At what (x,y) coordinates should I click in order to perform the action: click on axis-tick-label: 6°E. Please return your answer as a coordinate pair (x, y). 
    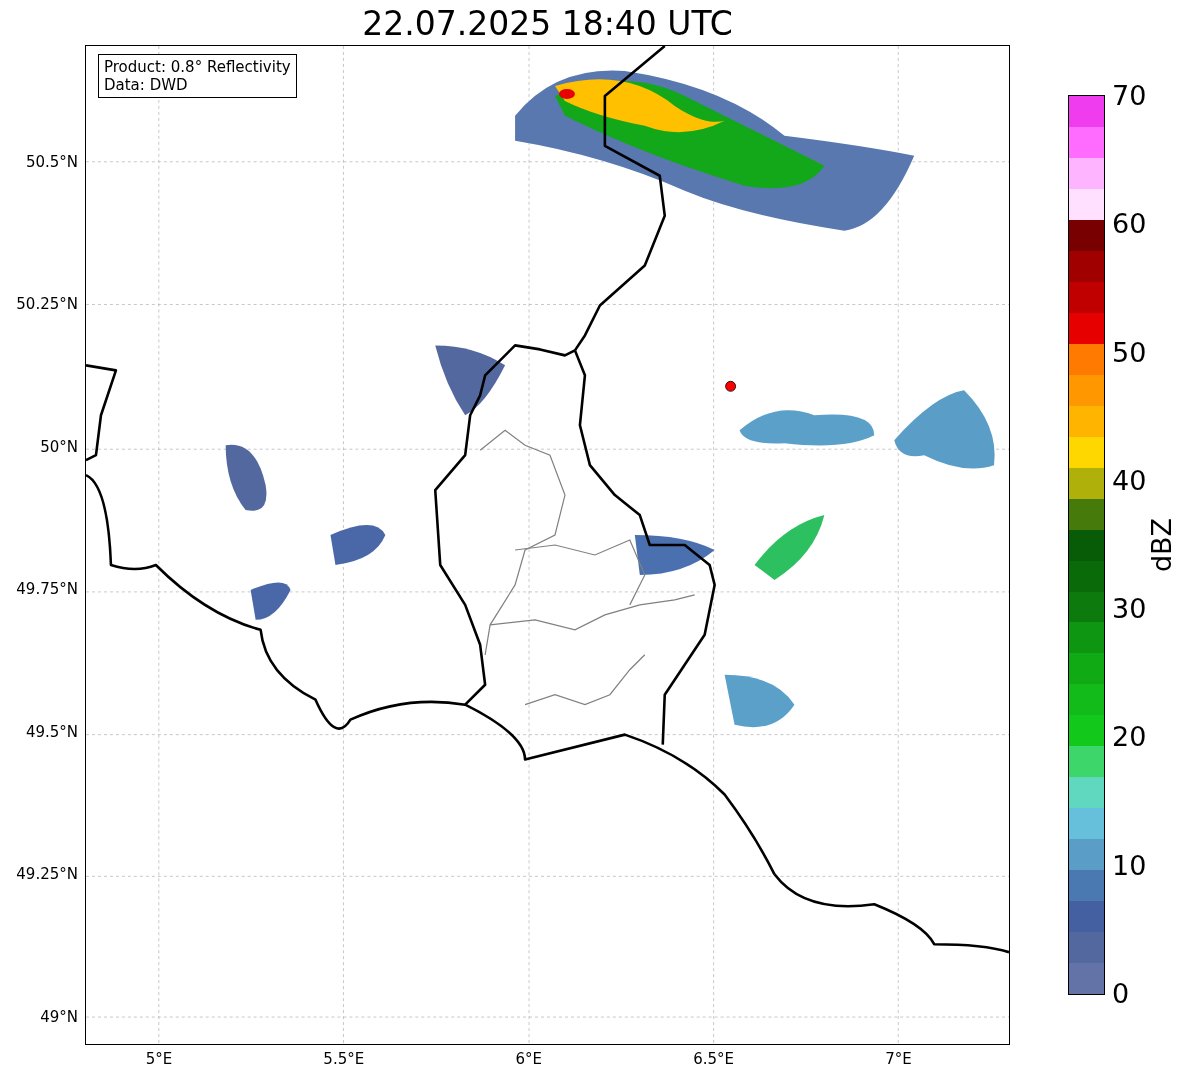
    Looking at the image, I should click on (528, 1059).